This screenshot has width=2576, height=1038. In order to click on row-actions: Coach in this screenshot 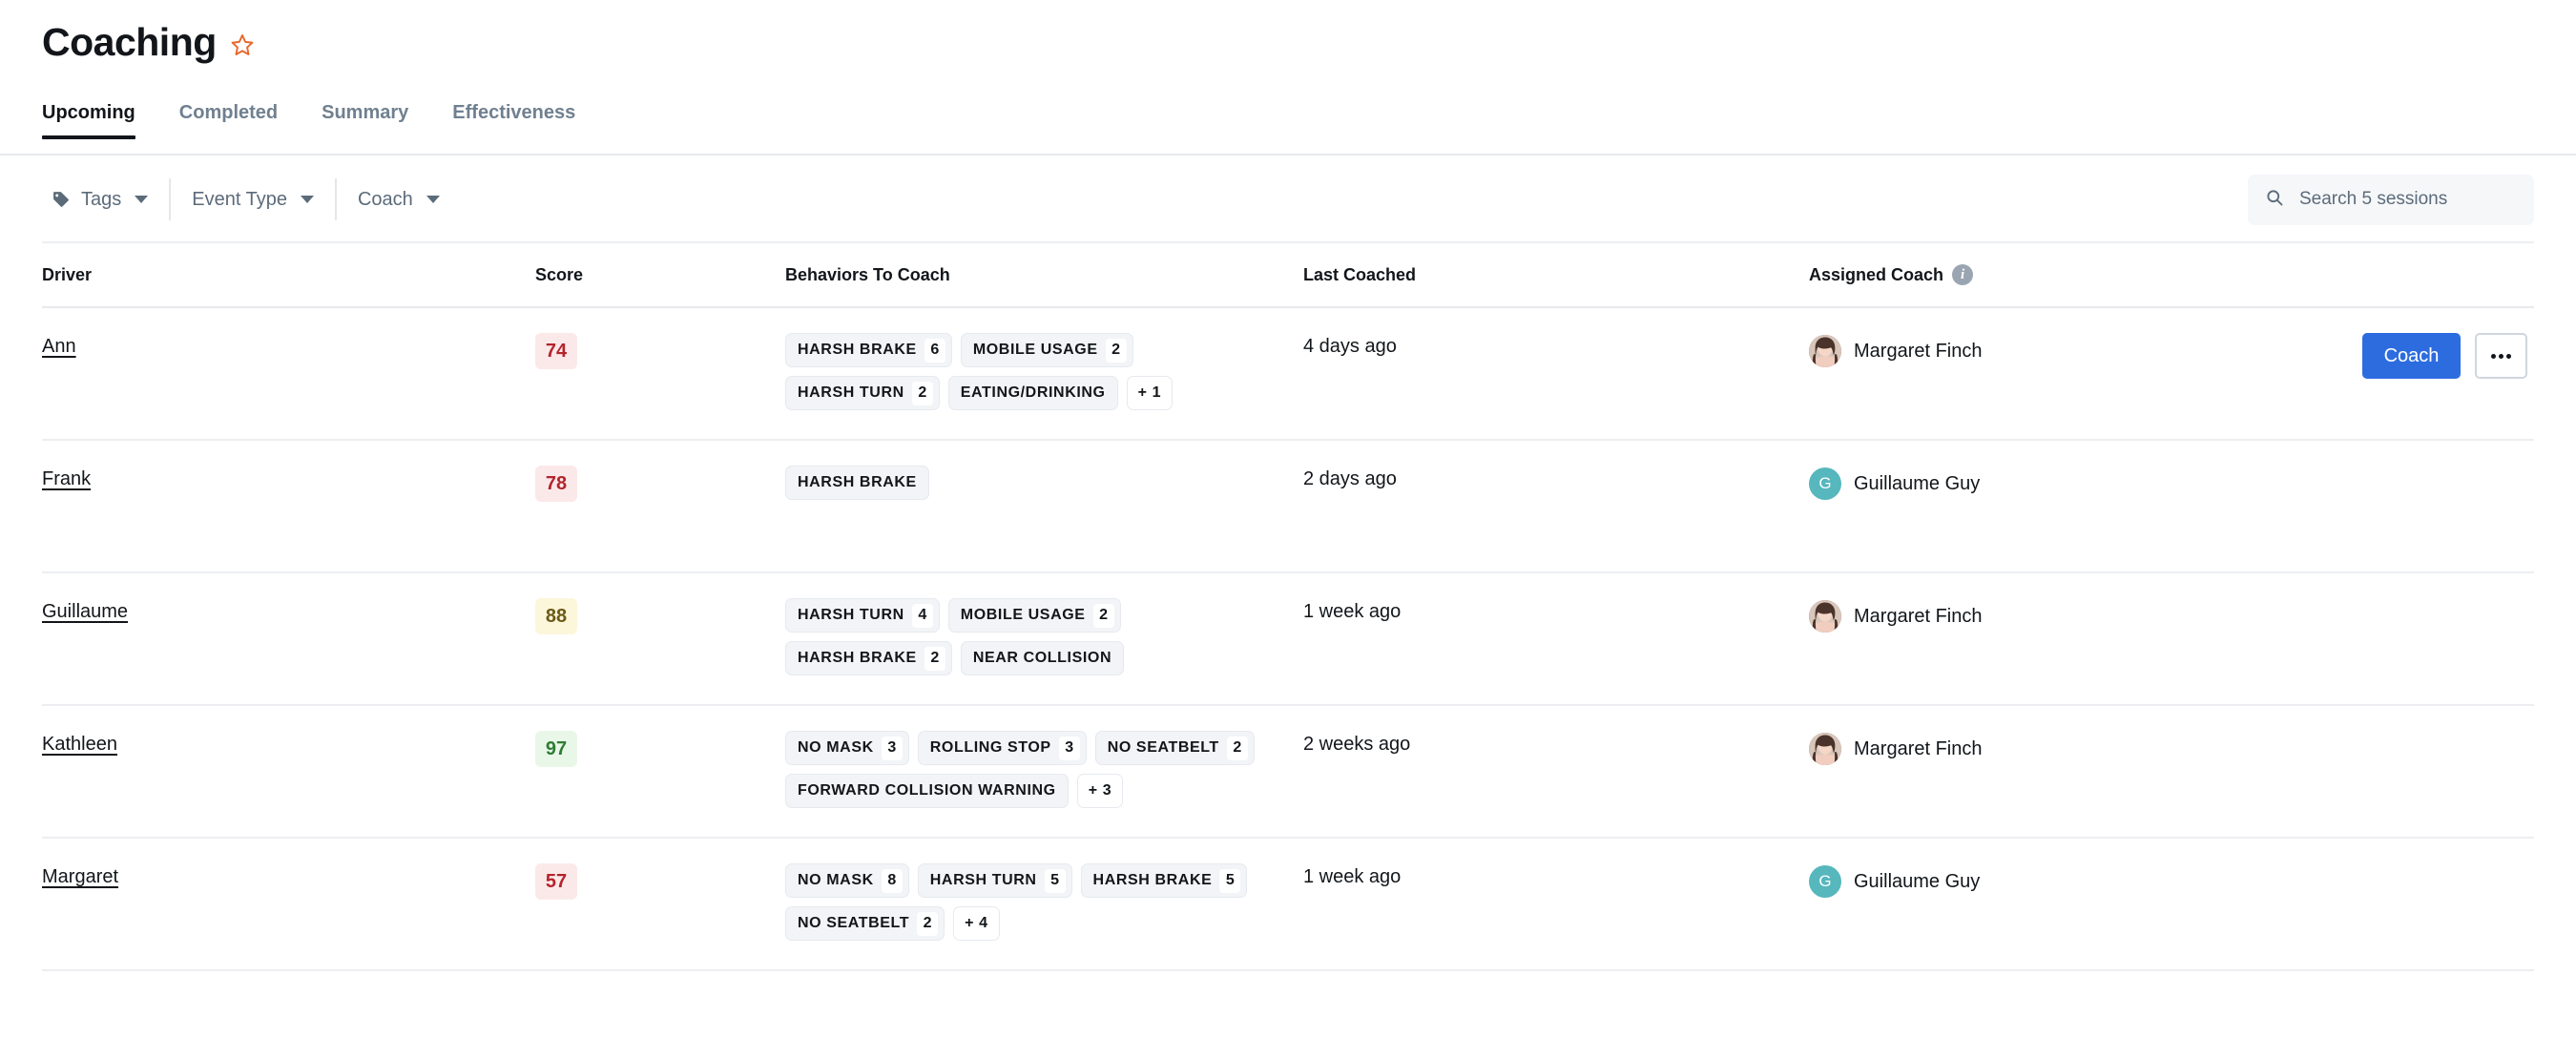, I will do `click(2444, 357)`.